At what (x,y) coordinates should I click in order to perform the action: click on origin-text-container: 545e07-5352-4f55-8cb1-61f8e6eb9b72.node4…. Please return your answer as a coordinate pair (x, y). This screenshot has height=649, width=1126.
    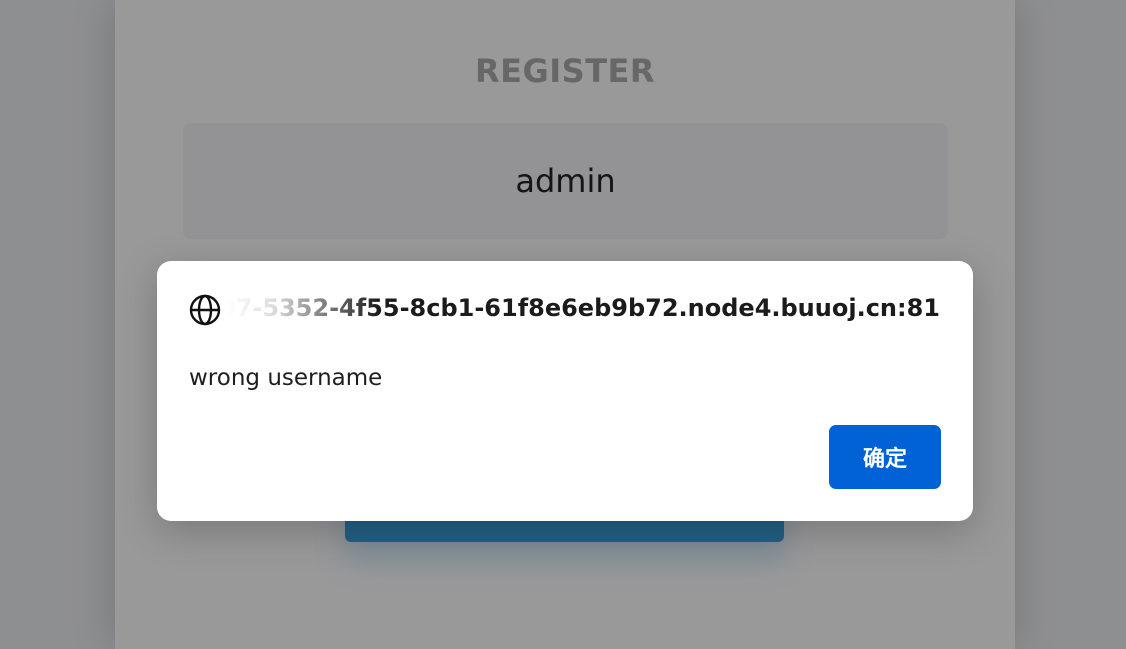
    Looking at the image, I should click on (584, 310).